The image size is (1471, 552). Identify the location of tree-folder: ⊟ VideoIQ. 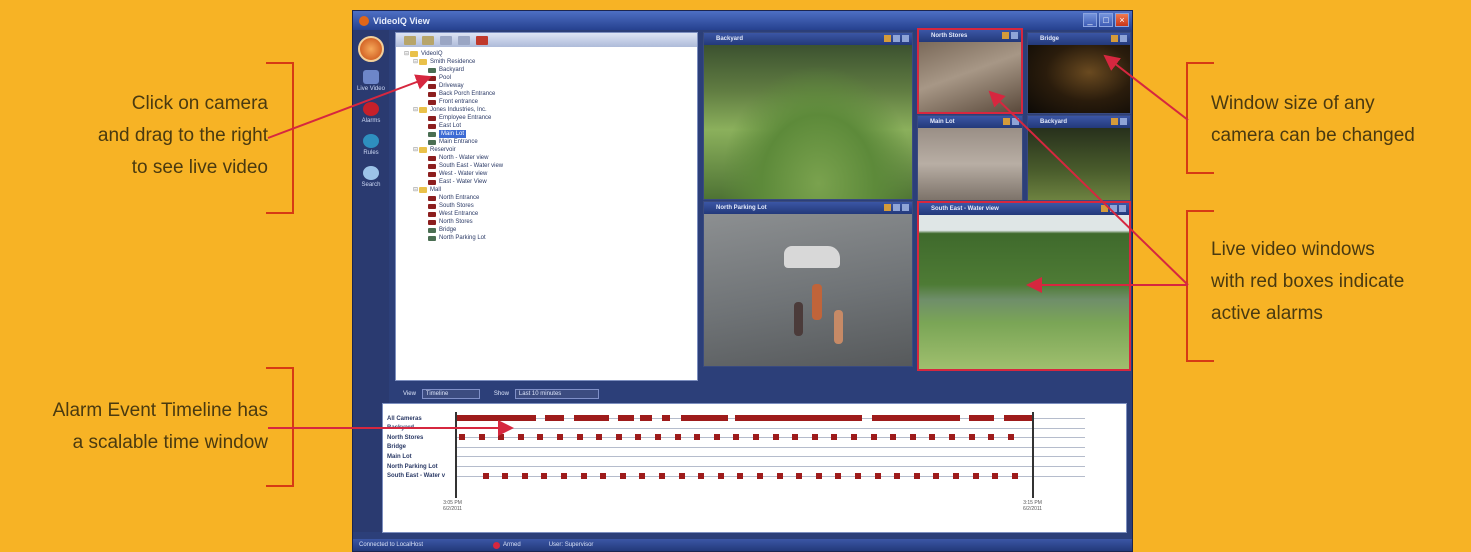
(550, 54).